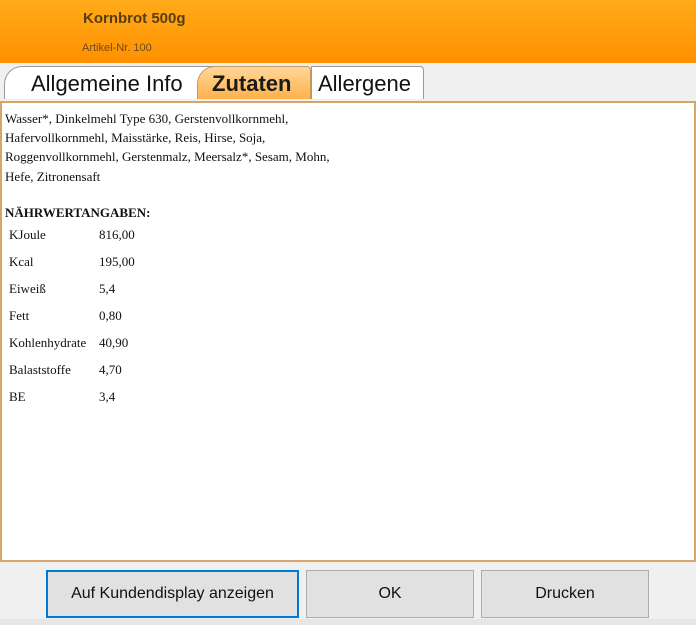 The height and width of the screenshot is (625, 696). I want to click on nutrition-heading: NÄHRWERTANGABEN:, so click(78, 212).